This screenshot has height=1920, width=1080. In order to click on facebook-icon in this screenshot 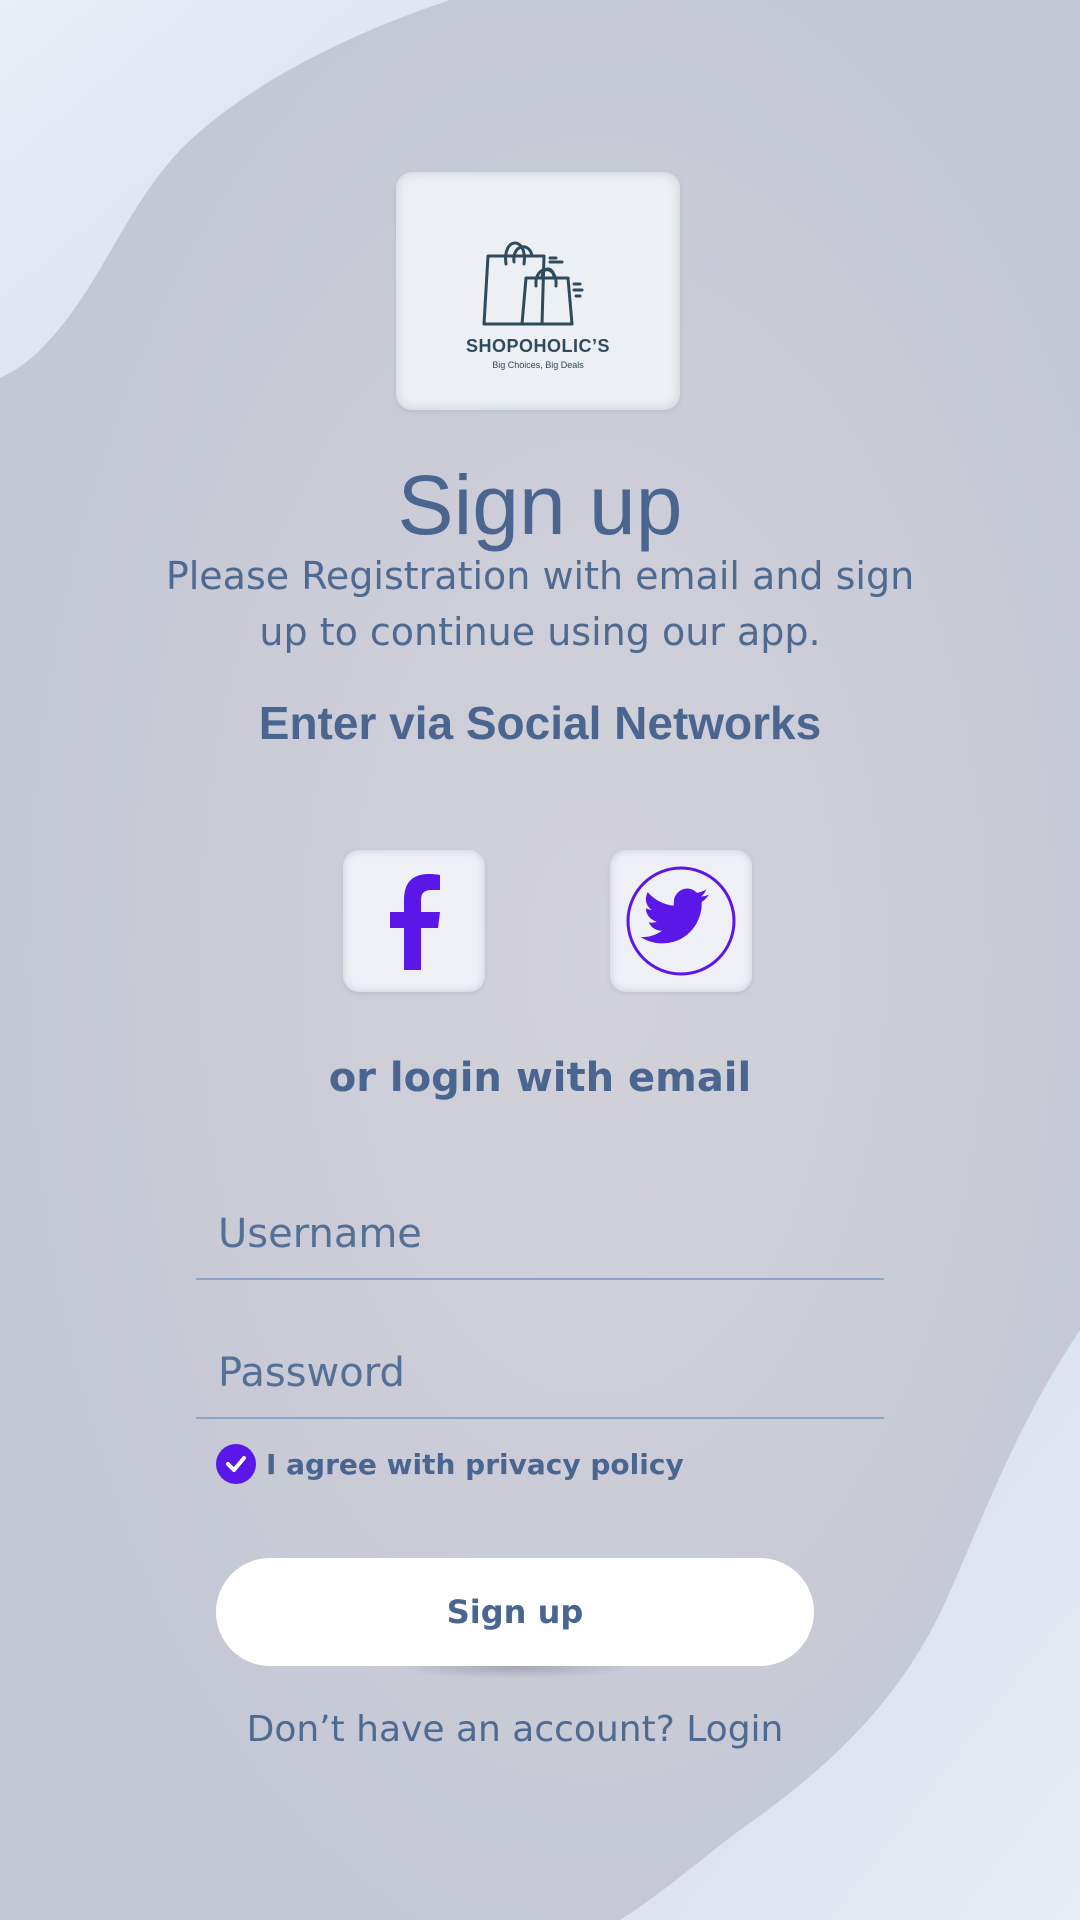, I will do `click(415, 922)`.